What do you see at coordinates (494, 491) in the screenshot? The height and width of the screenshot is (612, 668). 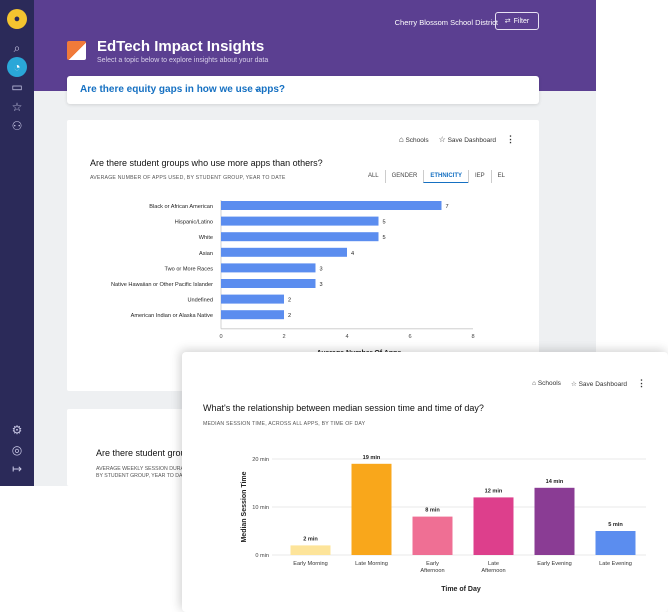 I see `data-label: 12 min` at bounding box center [494, 491].